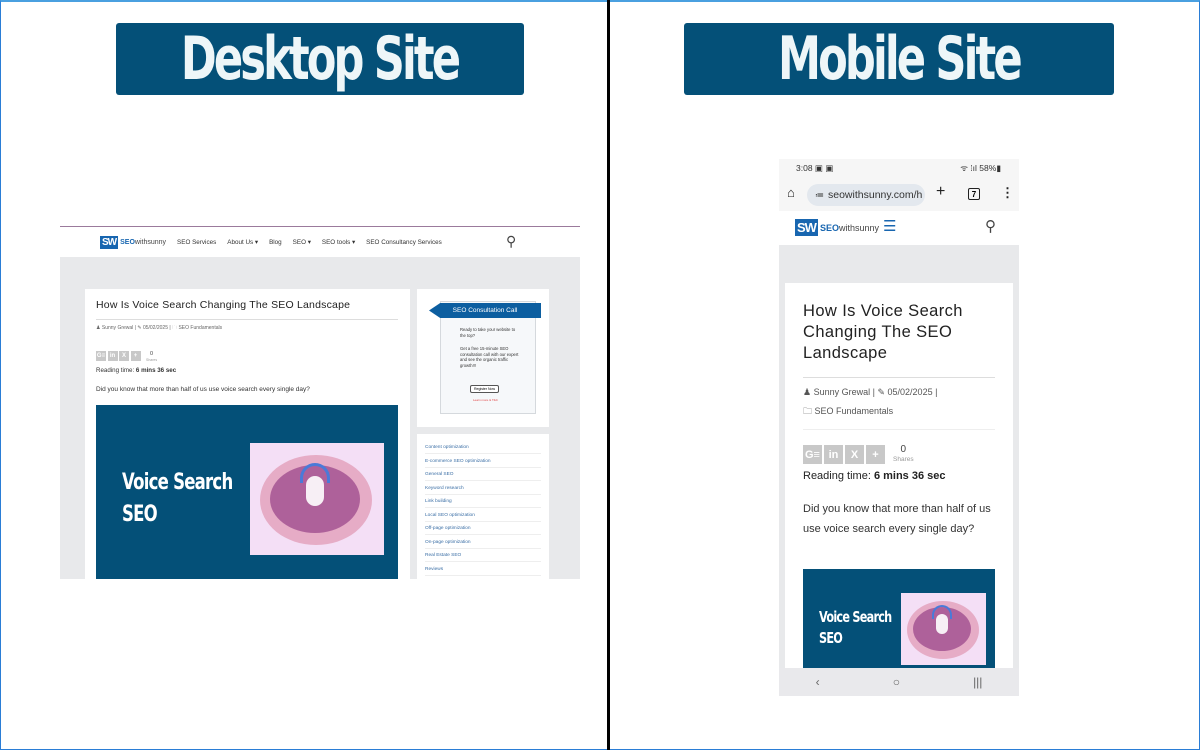  I want to click on home-icon: ⌂, so click(791, 192).